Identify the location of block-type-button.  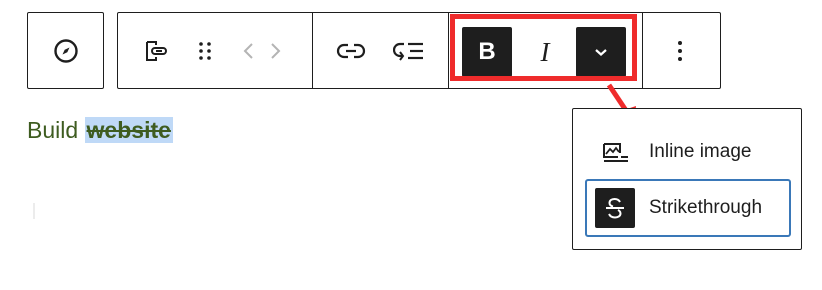
(65, 50).